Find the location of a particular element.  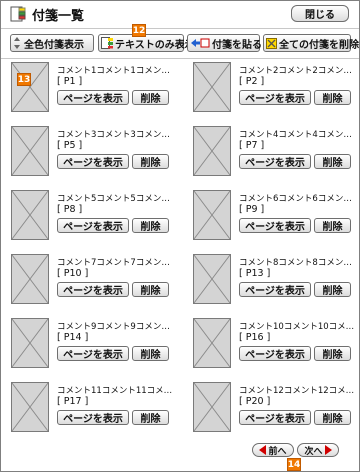

sticky-note-item: コメント7コメント7コメント7...[ P10 ] ページを表示 削除 is located at coordinates (98, 282).